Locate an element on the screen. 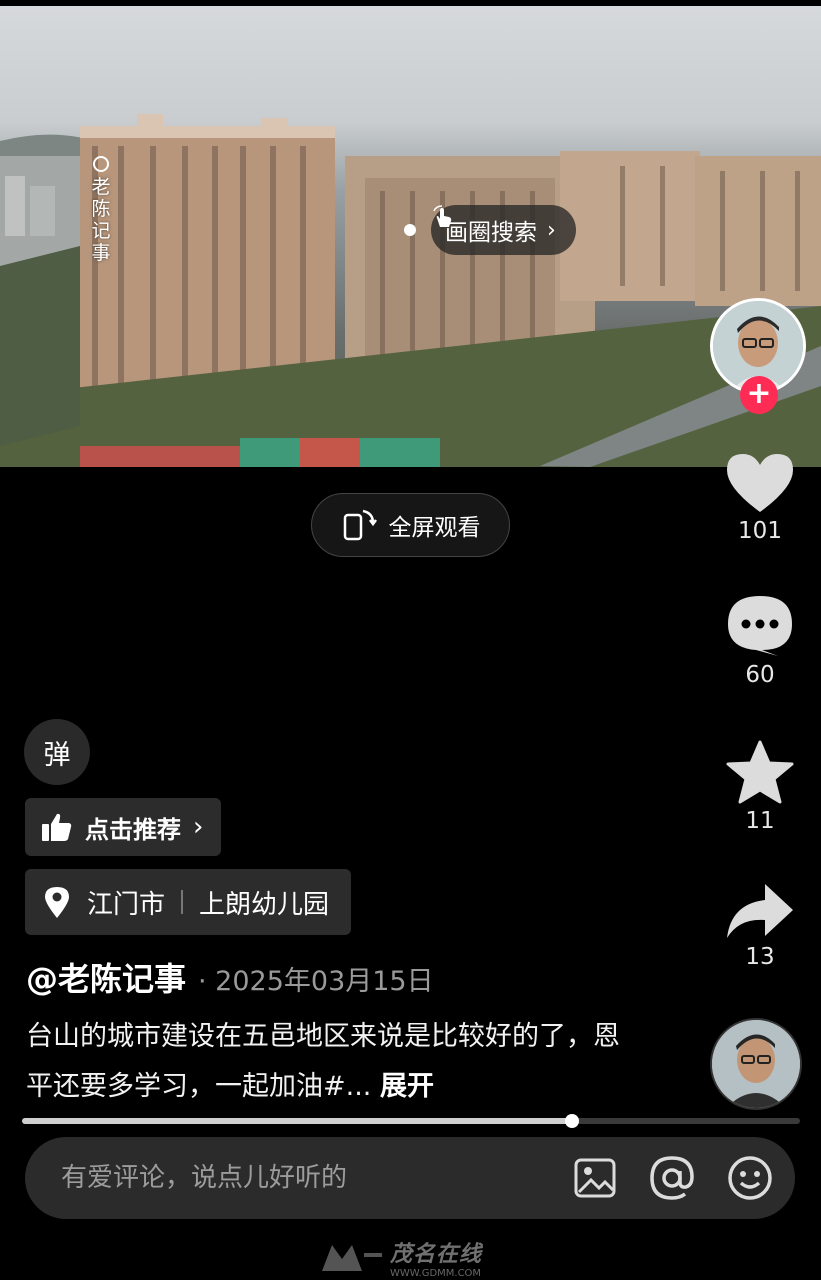 This screenshot has width=821, height=1280. thumbs-up-icon is located at coordinates (57, 827).